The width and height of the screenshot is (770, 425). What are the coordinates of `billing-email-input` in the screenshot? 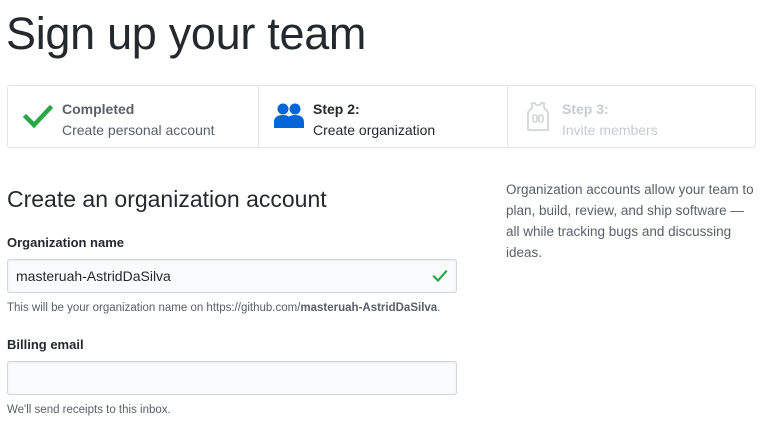 It's located at (232, 378).